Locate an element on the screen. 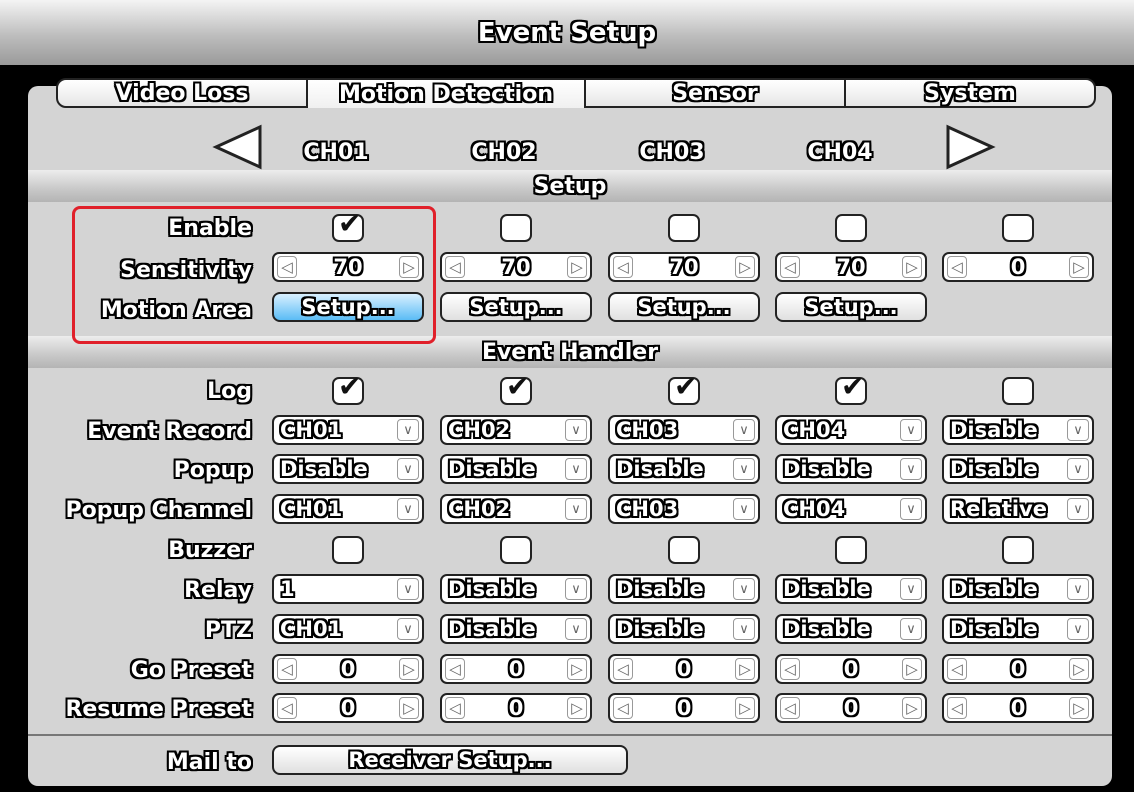 Image resolution: width=1134 pixels, height=792 pixels. tab-label: System is located at coordinates (970, 93).